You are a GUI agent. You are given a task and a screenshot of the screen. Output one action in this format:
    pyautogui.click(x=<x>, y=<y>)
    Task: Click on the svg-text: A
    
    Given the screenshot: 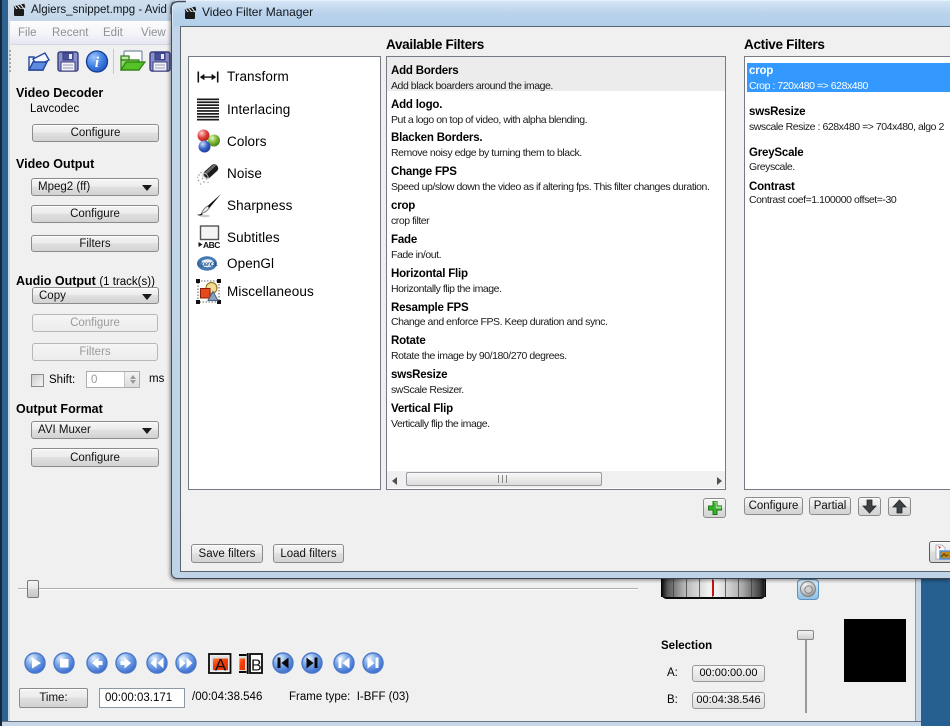 What is the action you would take?
    pyautogui.click(x=221, y=665)
    